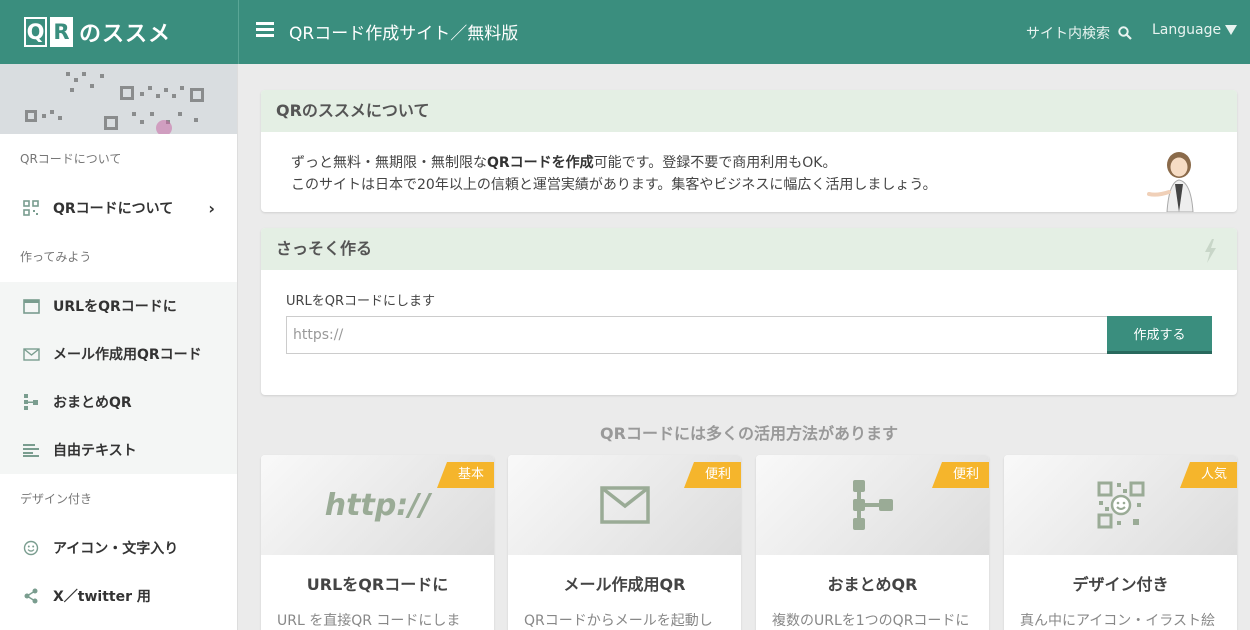 Image resolution: width=1250 pixels, height=630 pixels. I want to click on url-input, so click(697, 335).